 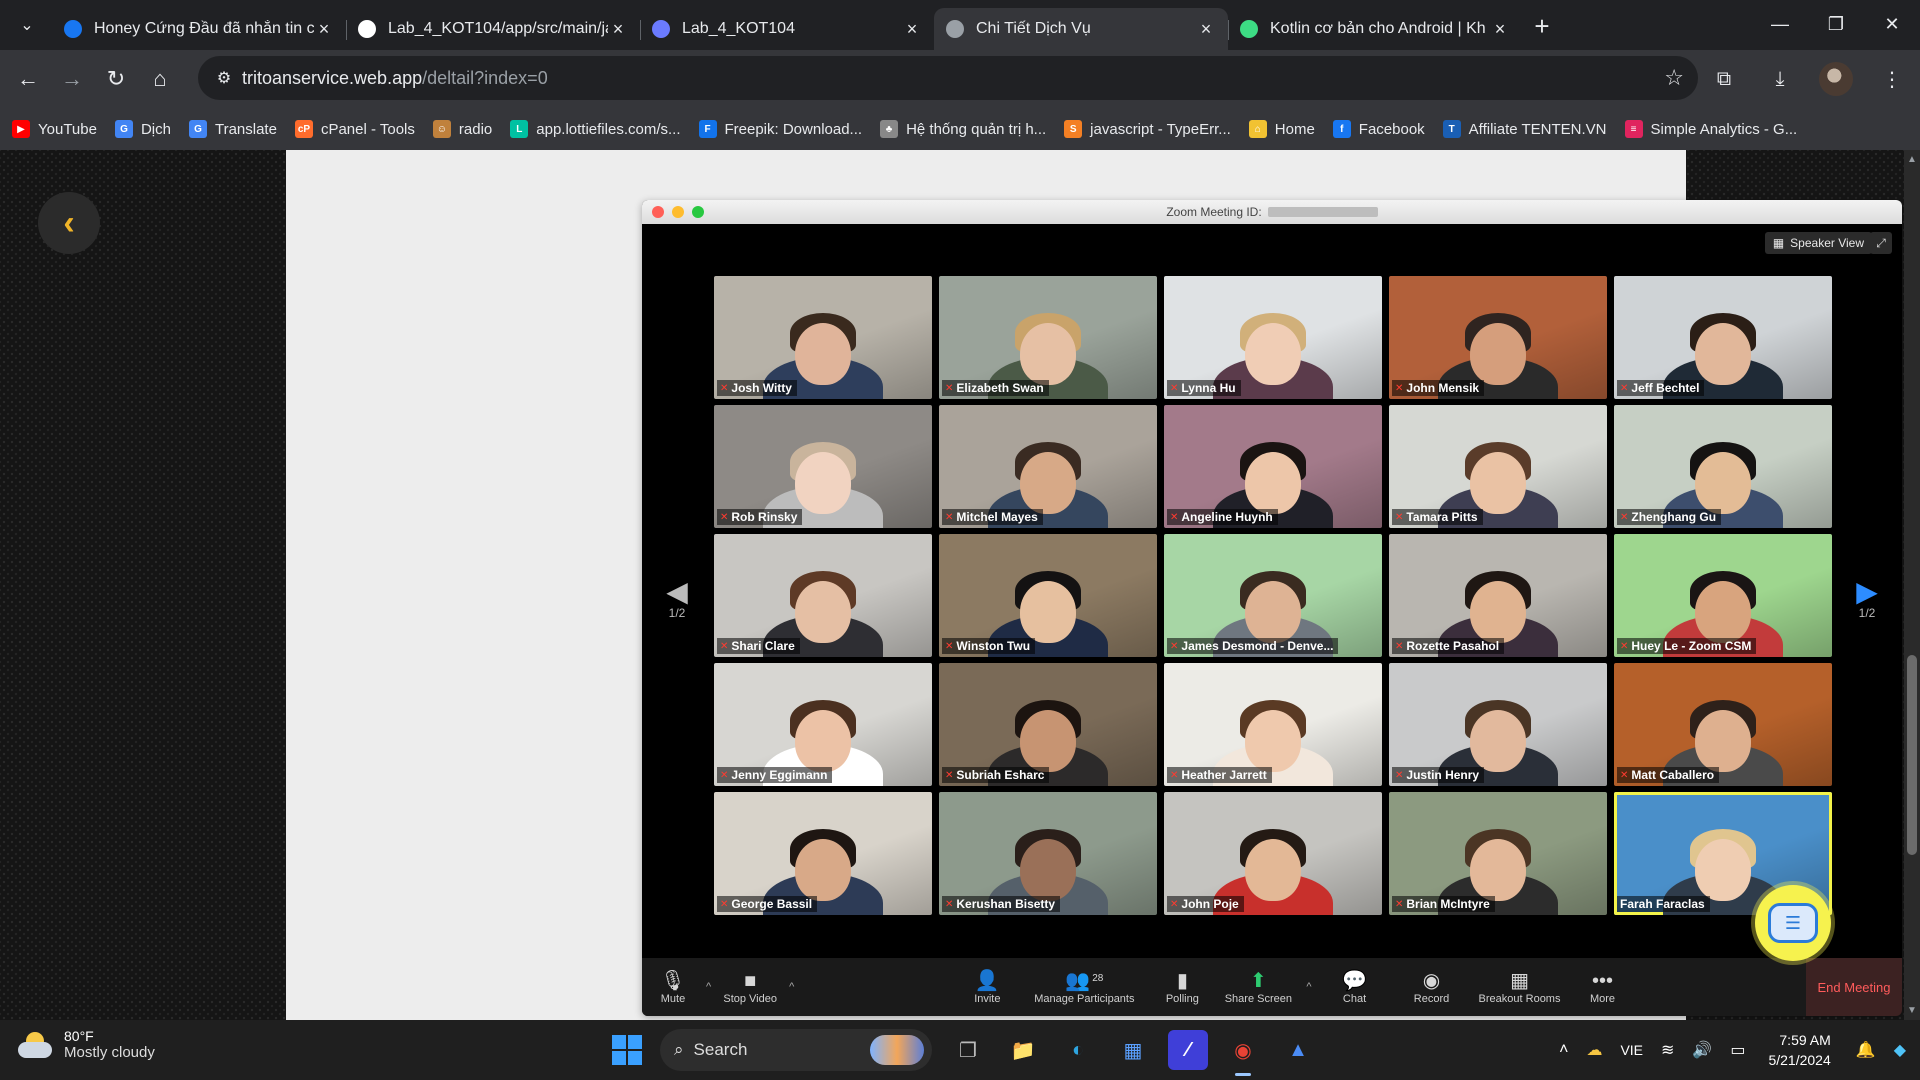 What do you see at coordinates (1498, 595) in the screenshot?
I see `participant-video-tile: ✕ Rozette Pasahol` at bounding box center [1498, 595].